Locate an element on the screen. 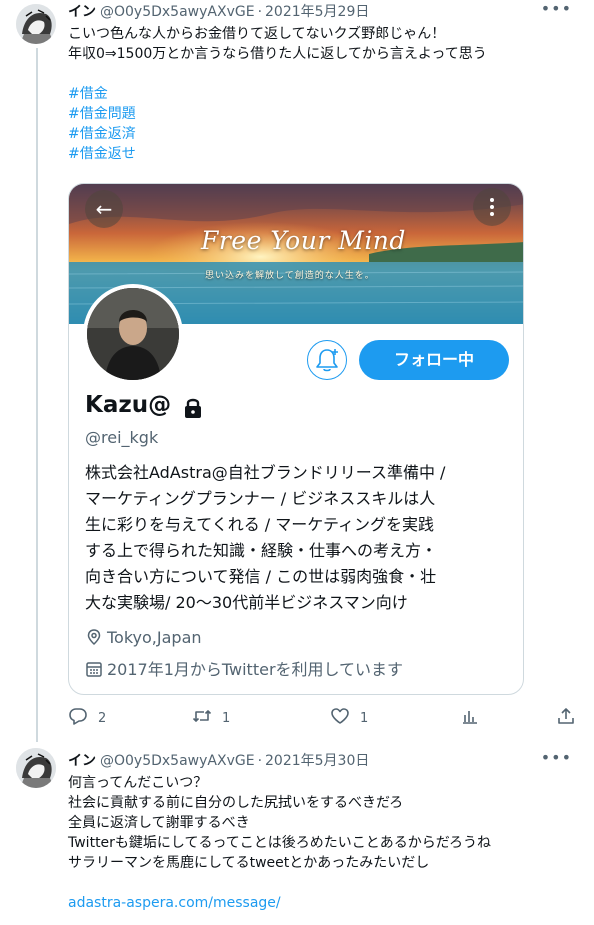 The image size is (594, 925). bio-line: 向き合い方について発信 / この世は弱肉強食・壮 is located at coordinates (261, 576).